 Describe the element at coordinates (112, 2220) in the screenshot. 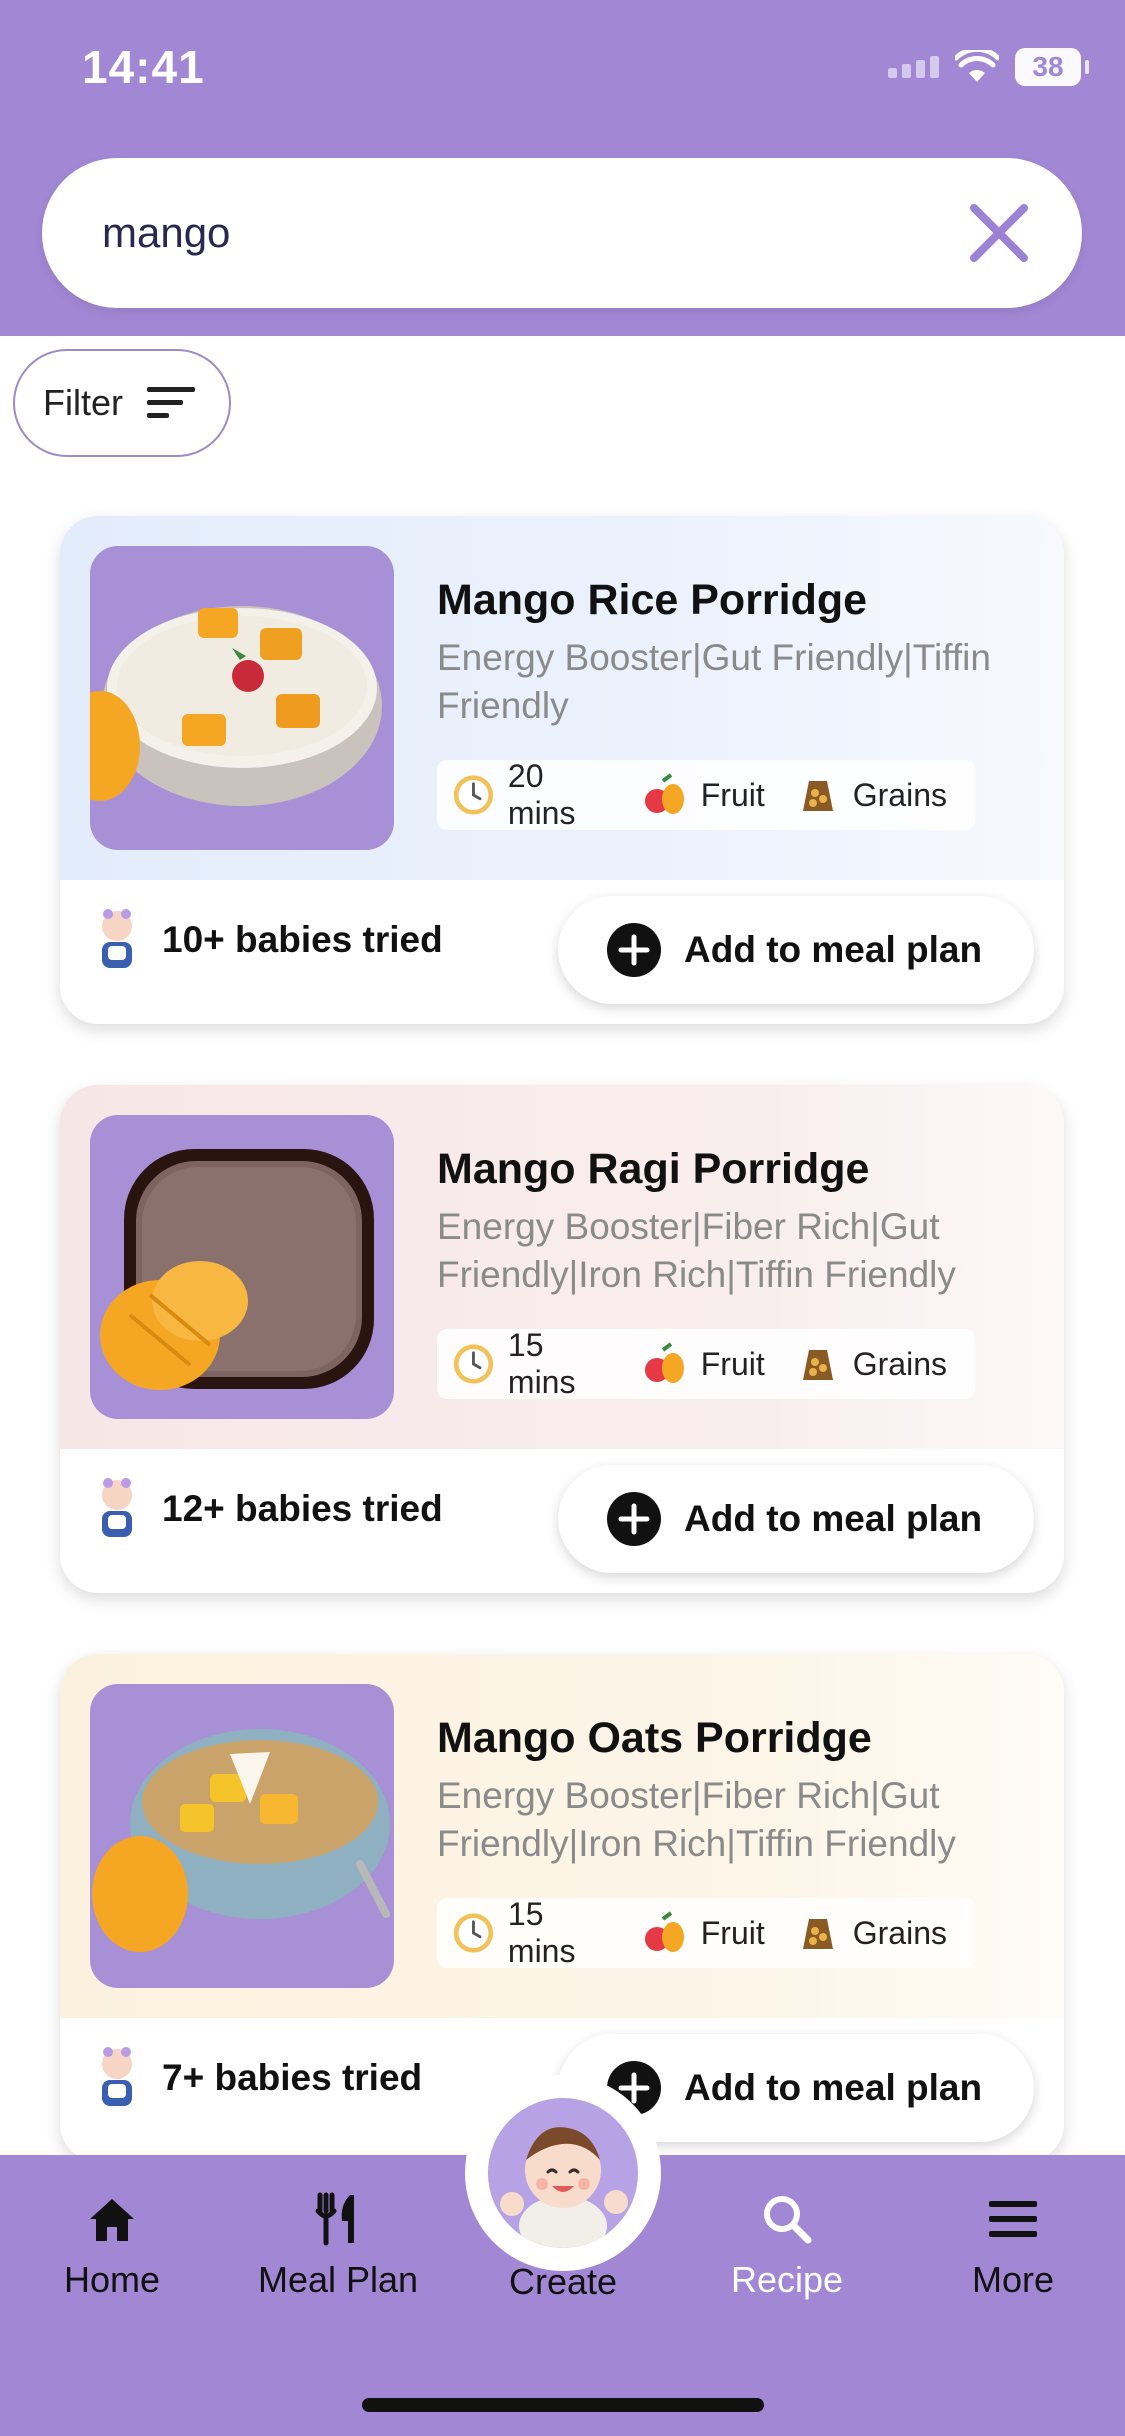

I see `home-icon` at that location.